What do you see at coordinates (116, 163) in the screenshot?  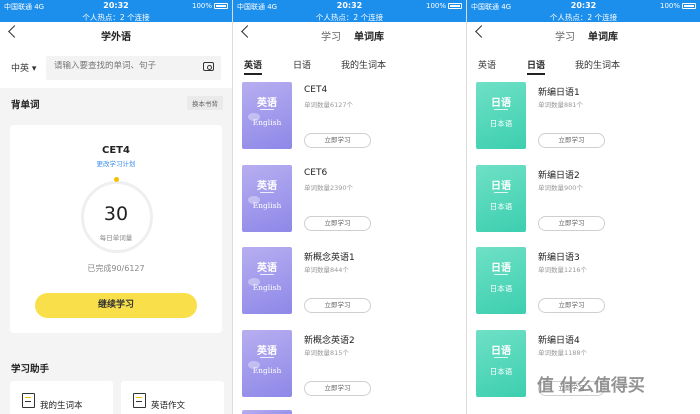 I see `change-plan-link: 更改学习计划` at bounding box center [116, 163].